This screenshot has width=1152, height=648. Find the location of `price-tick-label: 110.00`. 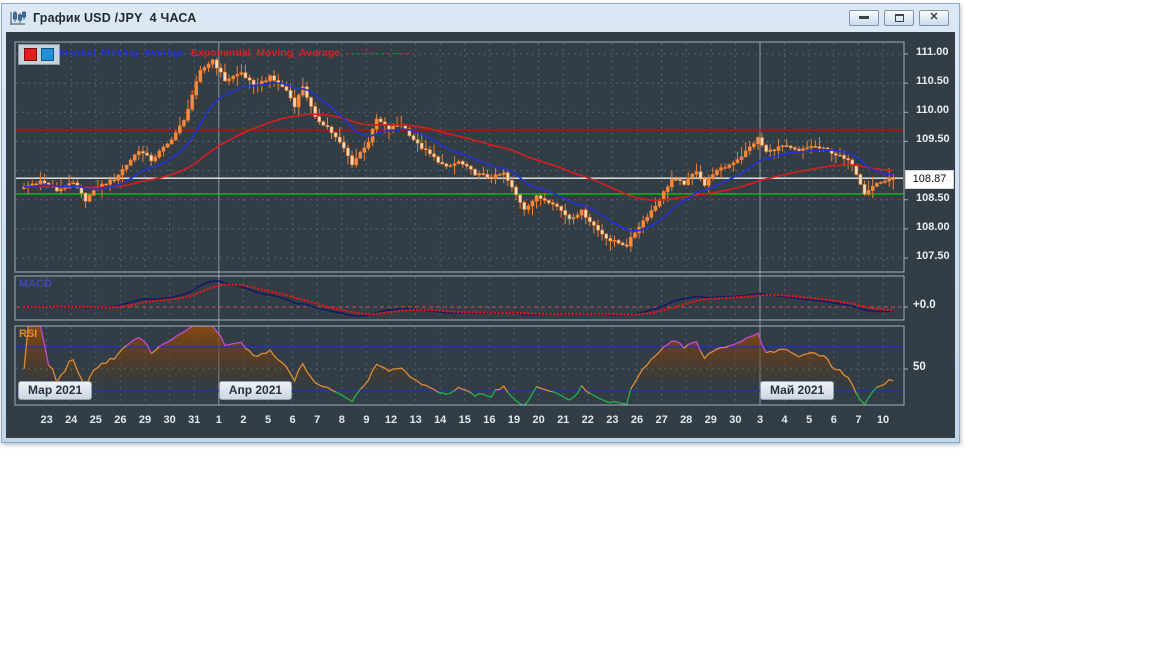

price-tick-label: 110.00 is located at coordinates (933, 110).